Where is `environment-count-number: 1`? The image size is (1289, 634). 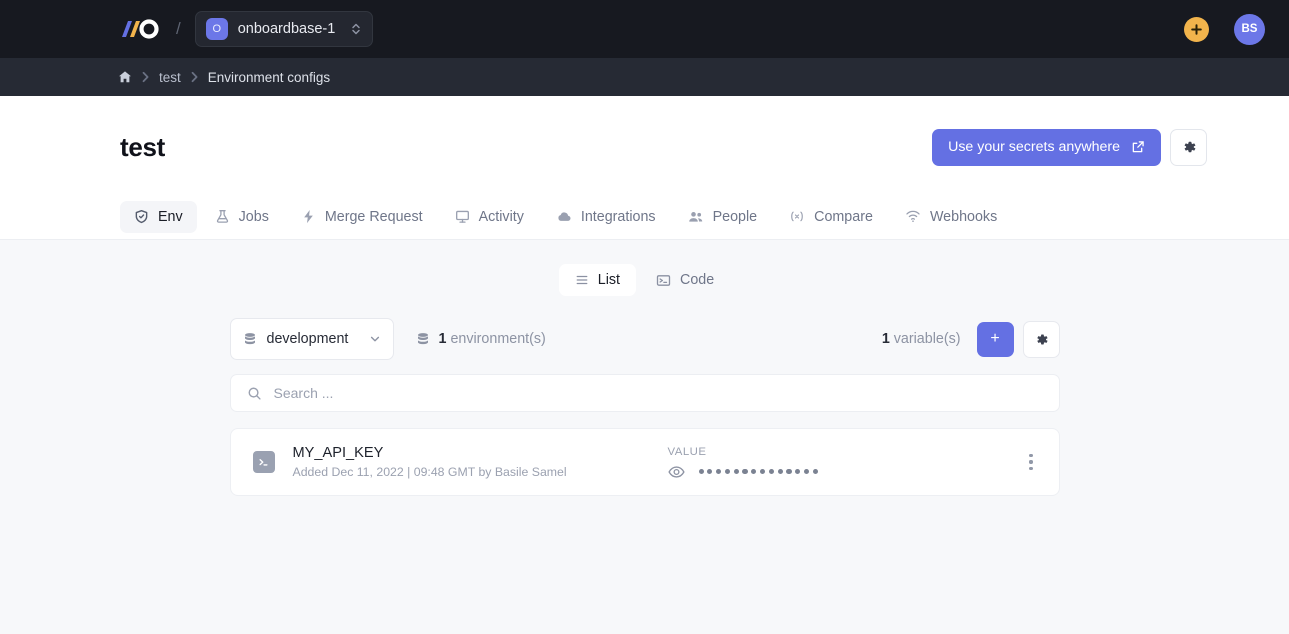
environment-count-number: 1 is located at coordinates (442, 339).